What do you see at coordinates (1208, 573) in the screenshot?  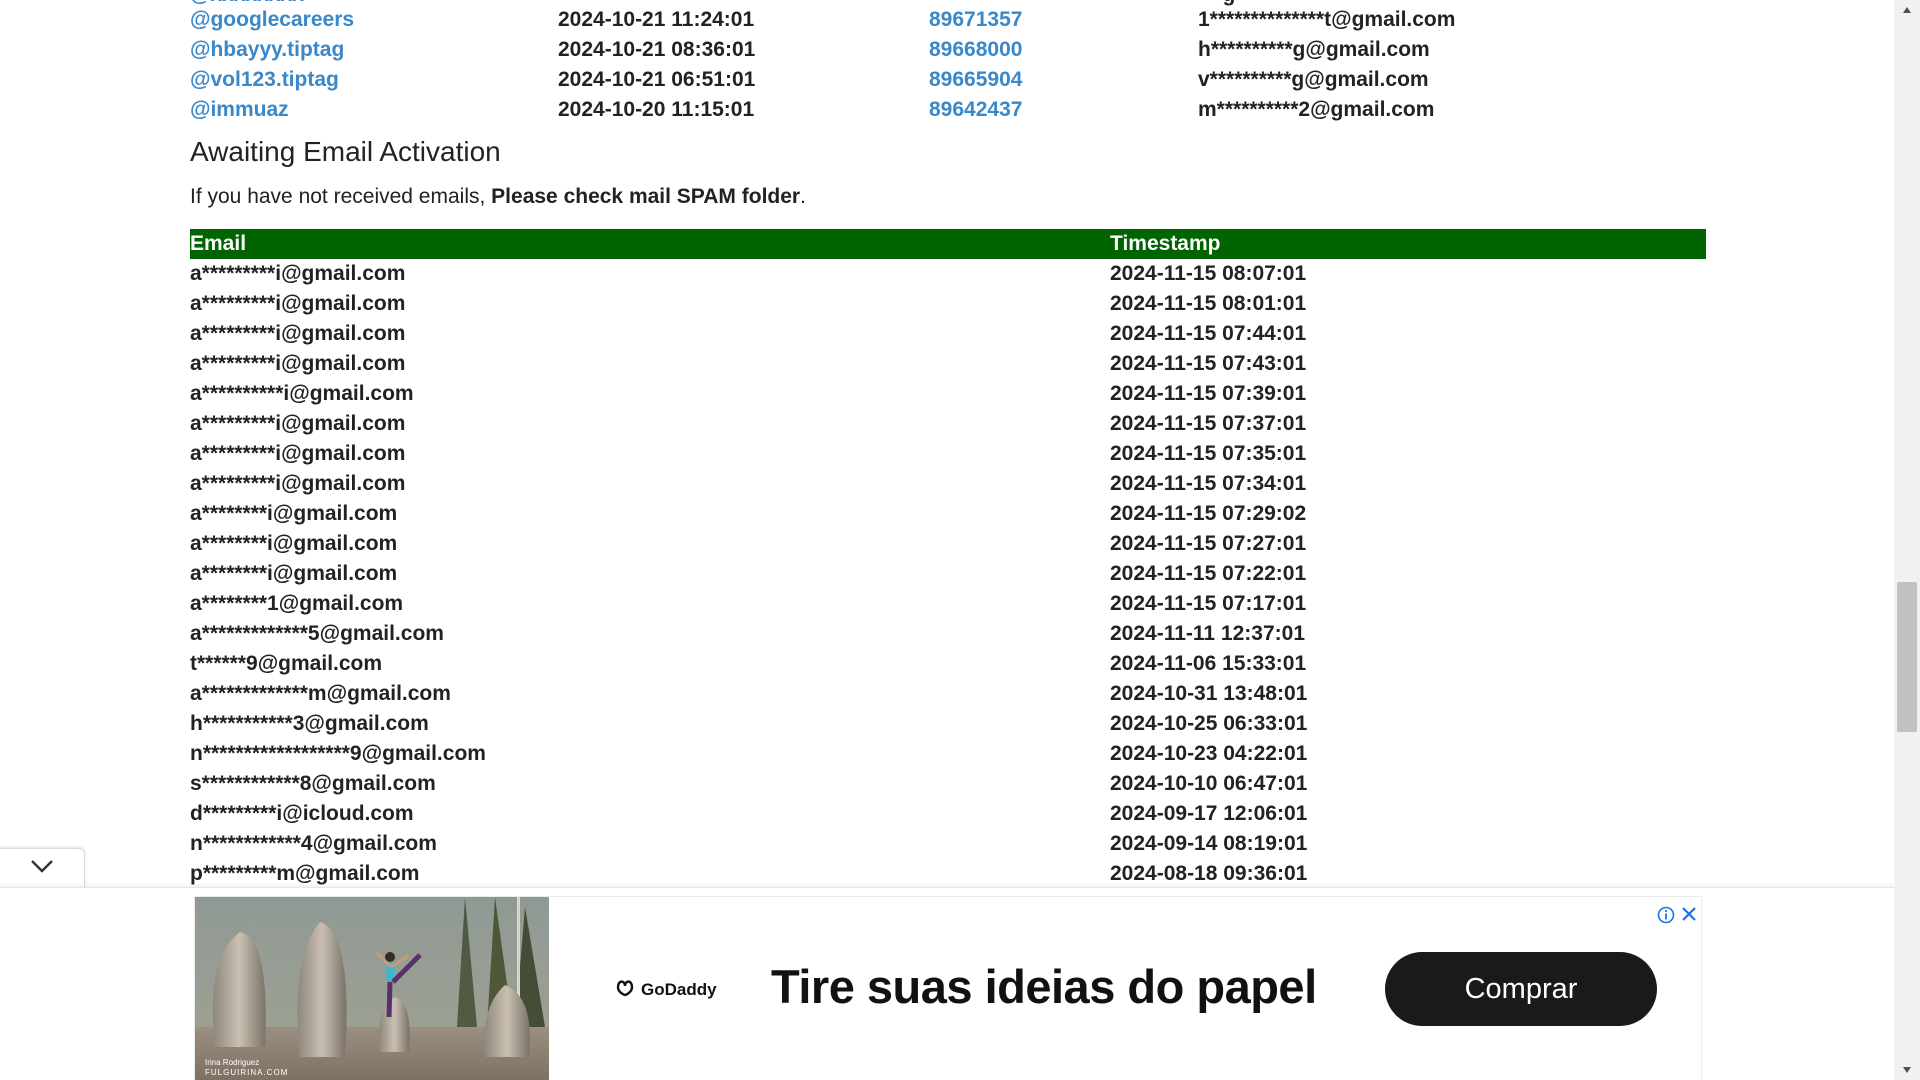 I see `row-timestamp: 2024-11-15 07:22:01` at bounding box center [1208, 573].